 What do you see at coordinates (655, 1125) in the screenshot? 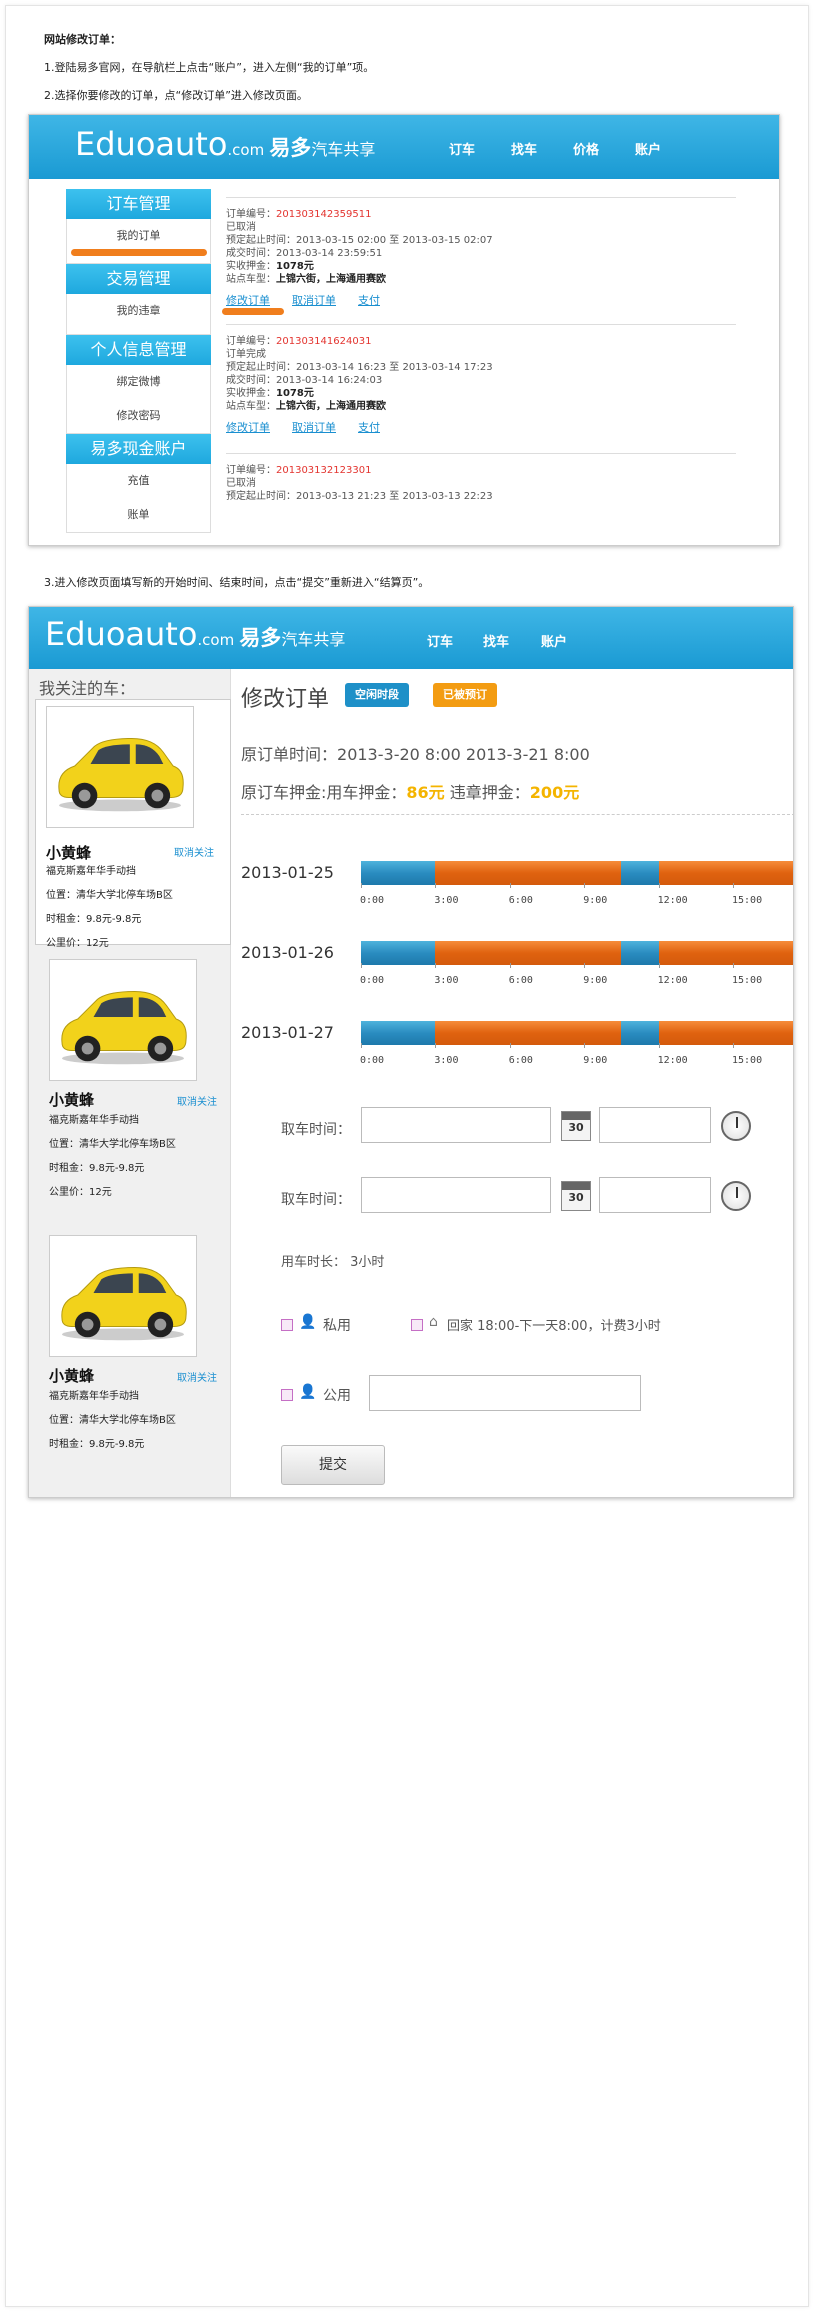
I see `pickup-time-input` at bounding box center [655, 1125].